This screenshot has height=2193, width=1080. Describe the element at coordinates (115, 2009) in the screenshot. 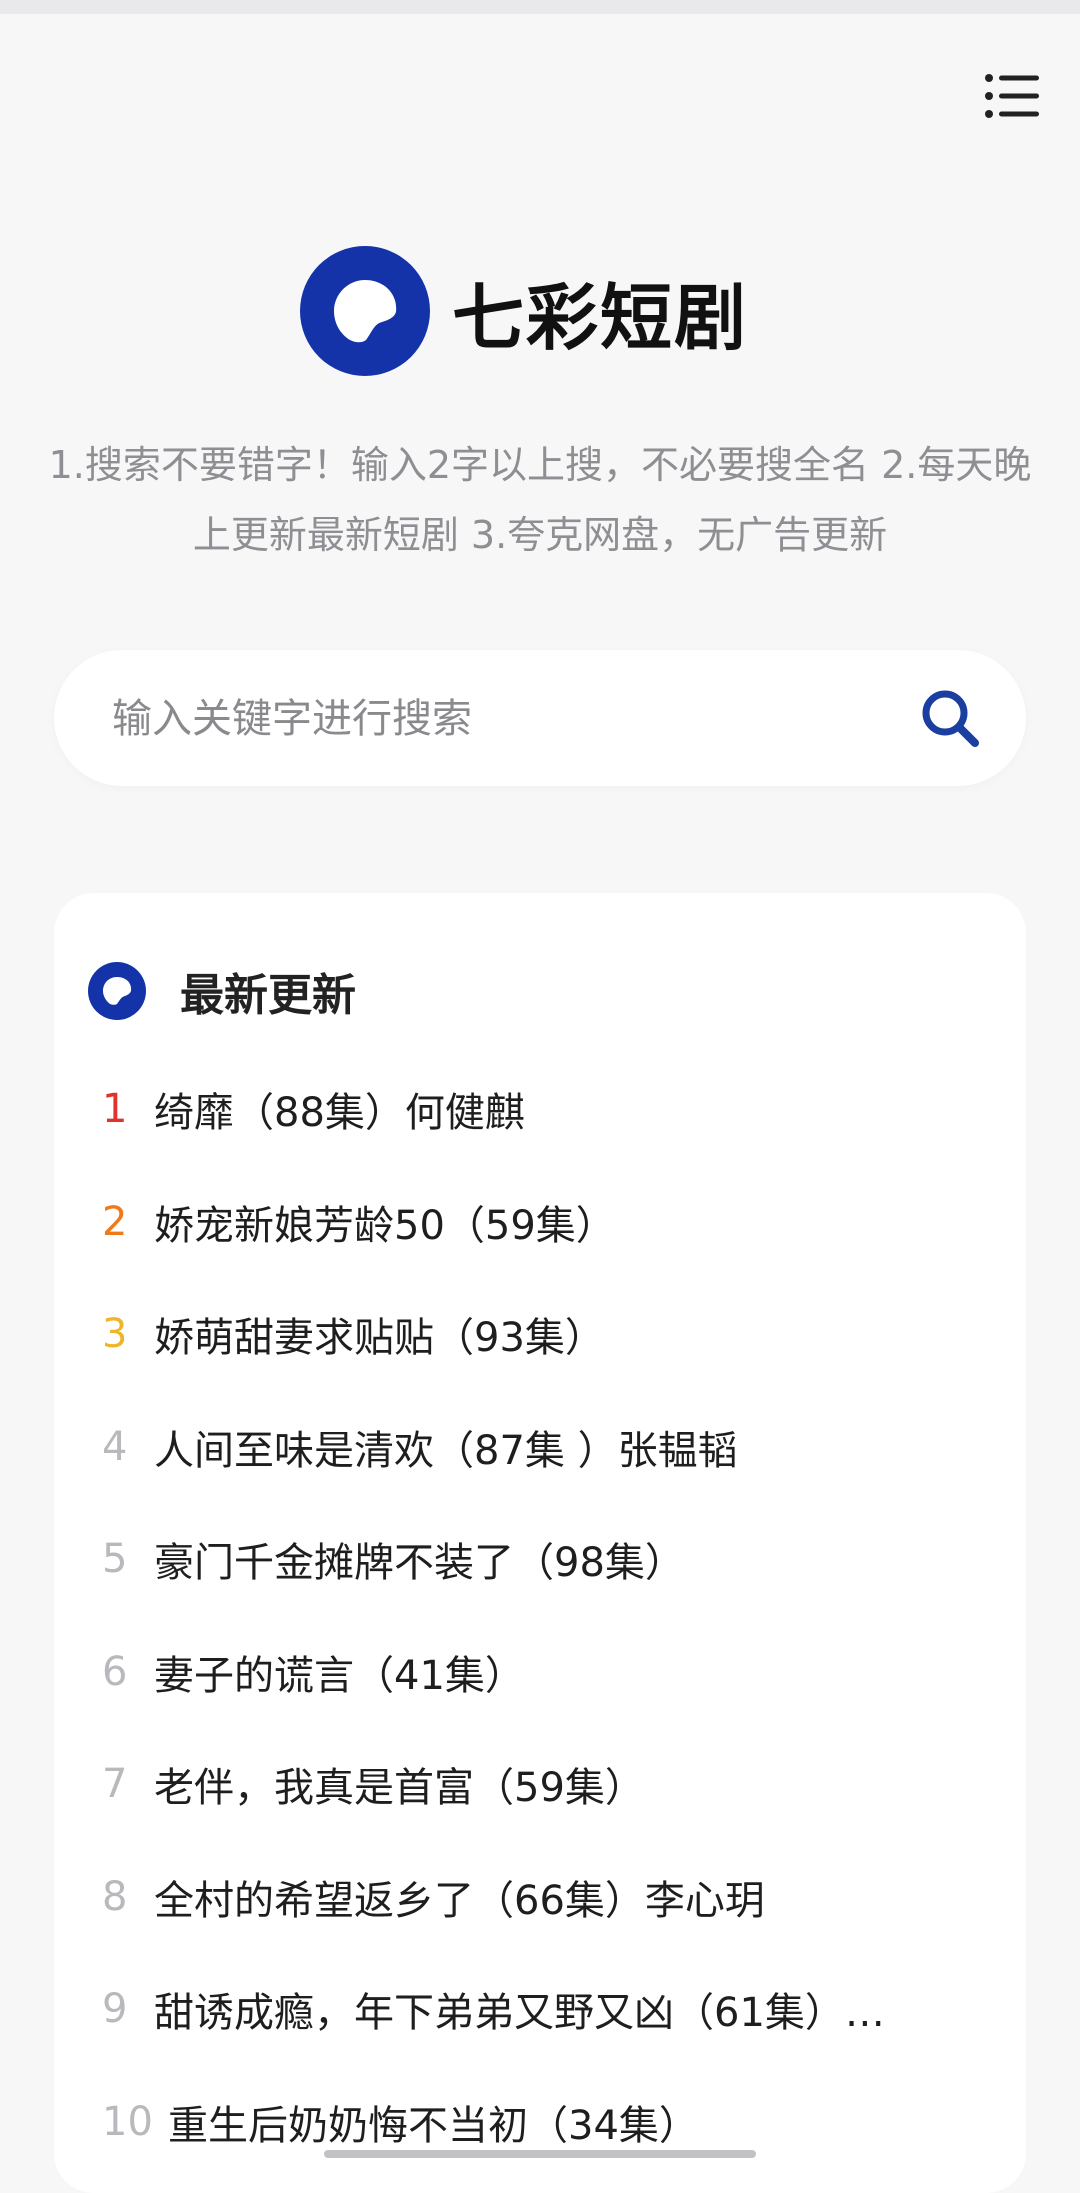

I see `rank-number: 9` at that location.